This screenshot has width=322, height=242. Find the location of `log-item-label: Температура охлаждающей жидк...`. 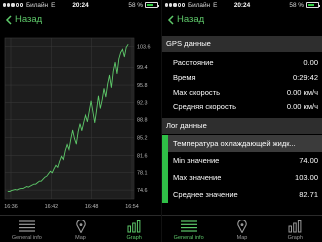

log-item-label: Температура охлаждающей жидк... is located at coordinates (234, 143).